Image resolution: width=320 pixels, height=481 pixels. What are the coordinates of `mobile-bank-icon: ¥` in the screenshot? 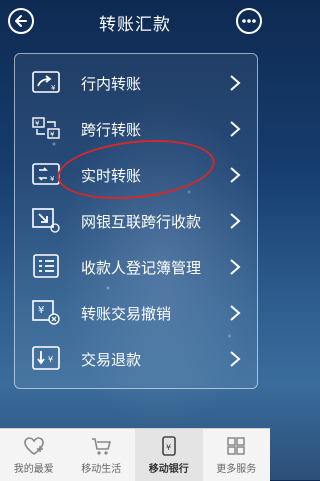 It's located at (168, 446).